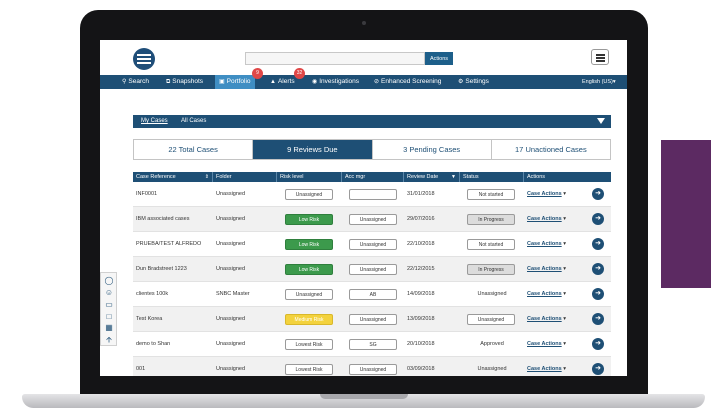 The width and height of the screenshot is (711, 412). I want to click on nav-investigations: ◉ Investigations, so click(335, 82).